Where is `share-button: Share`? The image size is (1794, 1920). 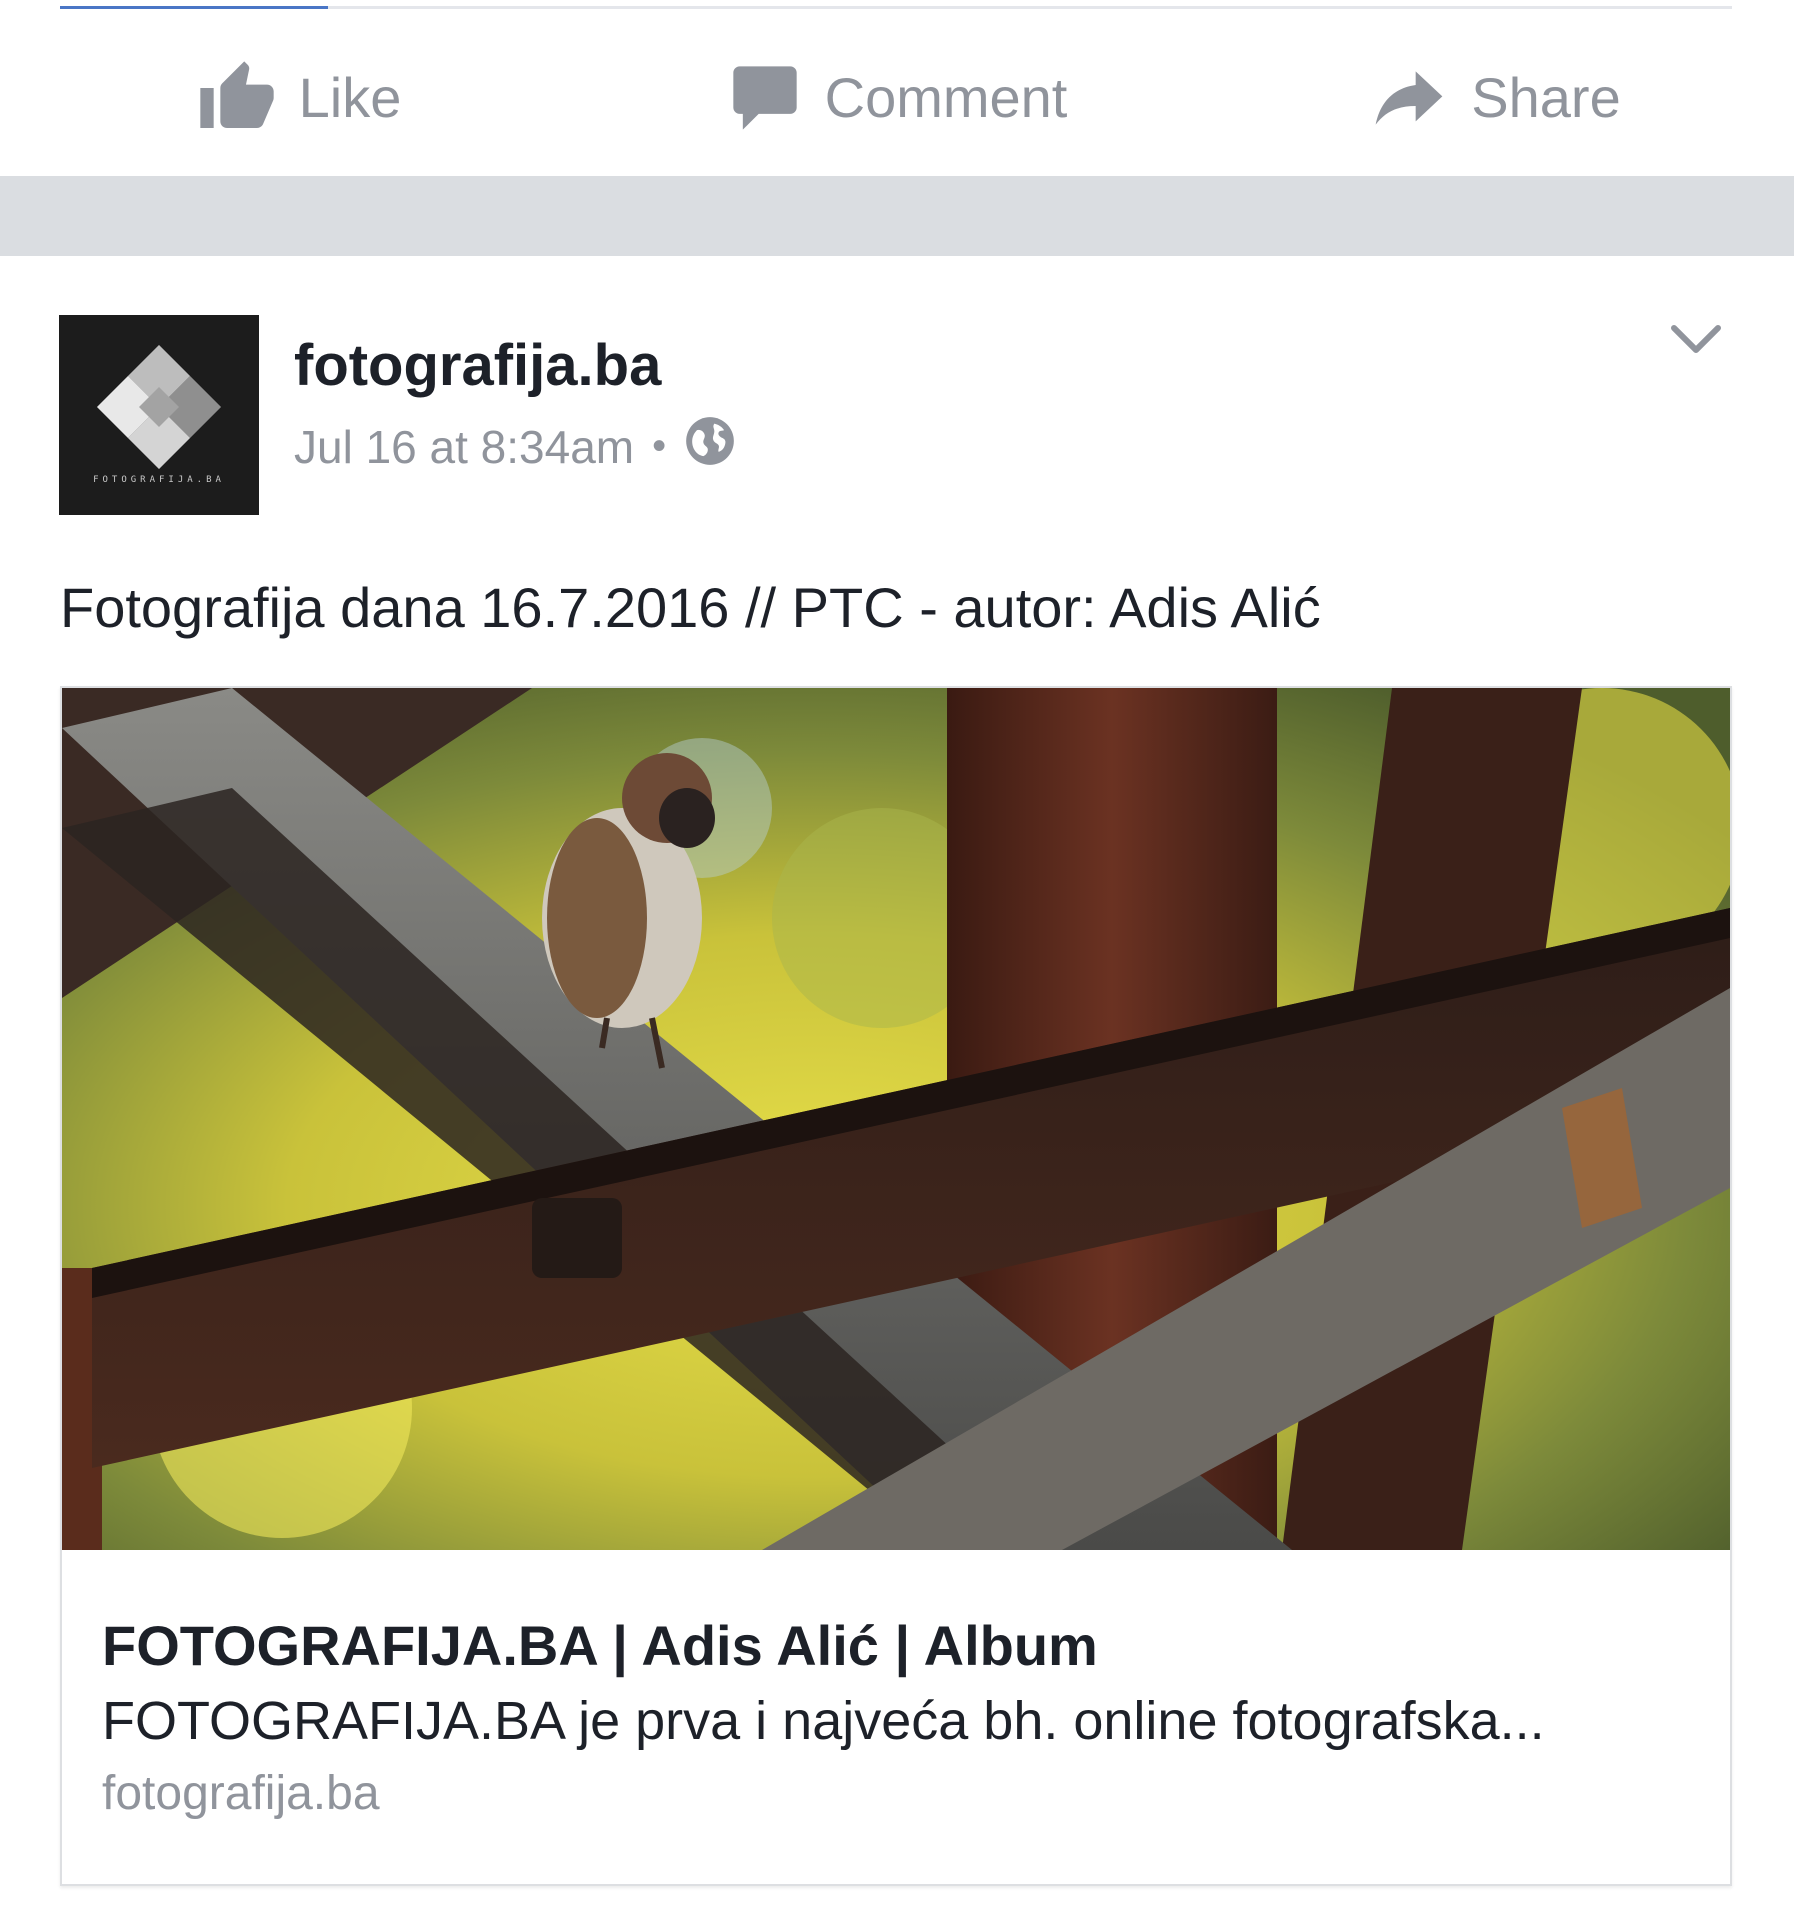 share-button: Share is located at coordinates (1495, 98).